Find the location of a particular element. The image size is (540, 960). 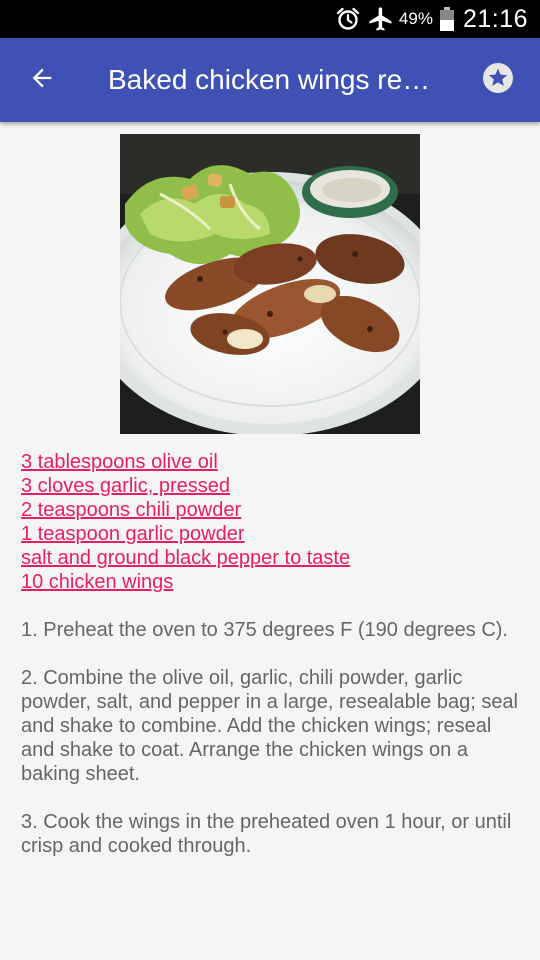

star-icon is located at coordinates (498, 80).